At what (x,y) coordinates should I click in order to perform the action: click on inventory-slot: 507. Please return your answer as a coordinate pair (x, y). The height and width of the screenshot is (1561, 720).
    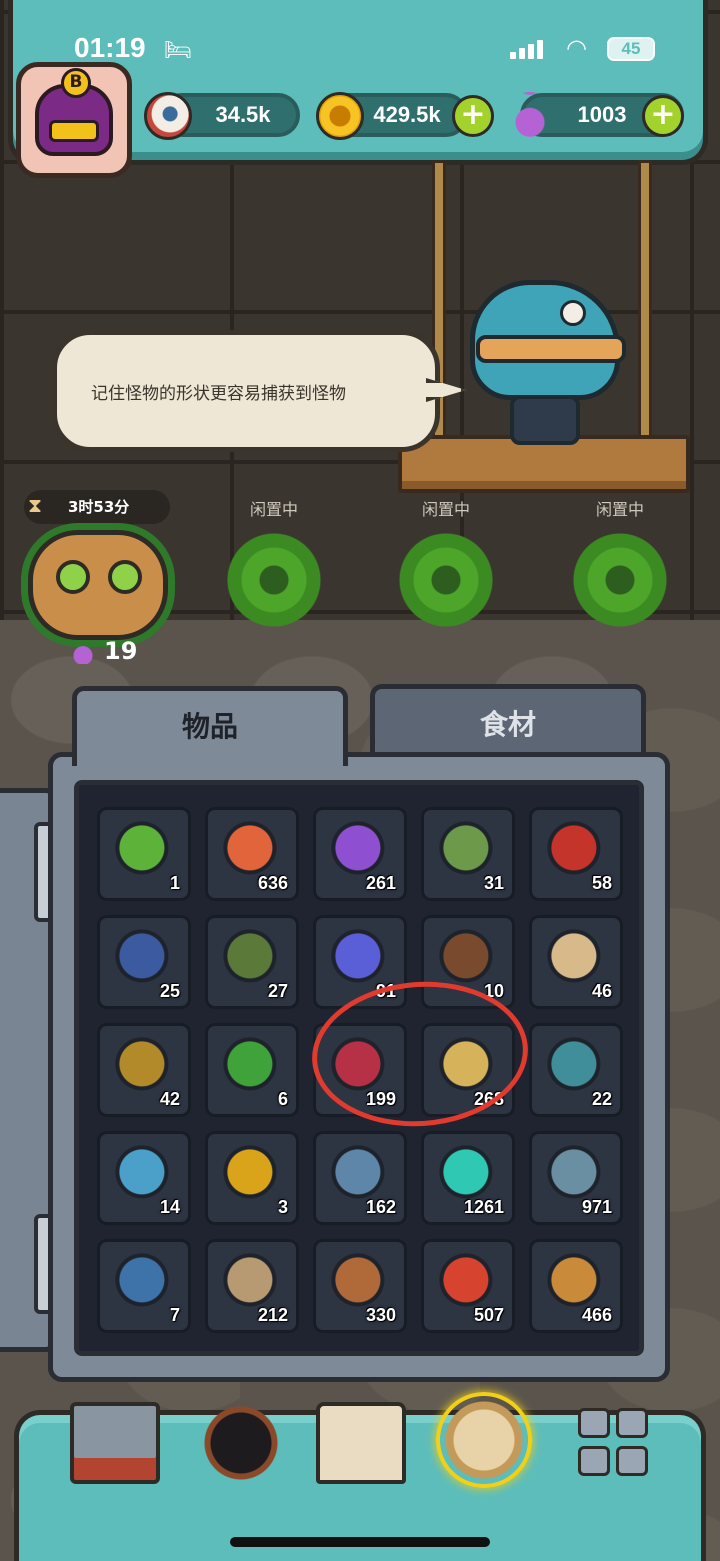
    Looking at the image, I should click on (468, 1286).